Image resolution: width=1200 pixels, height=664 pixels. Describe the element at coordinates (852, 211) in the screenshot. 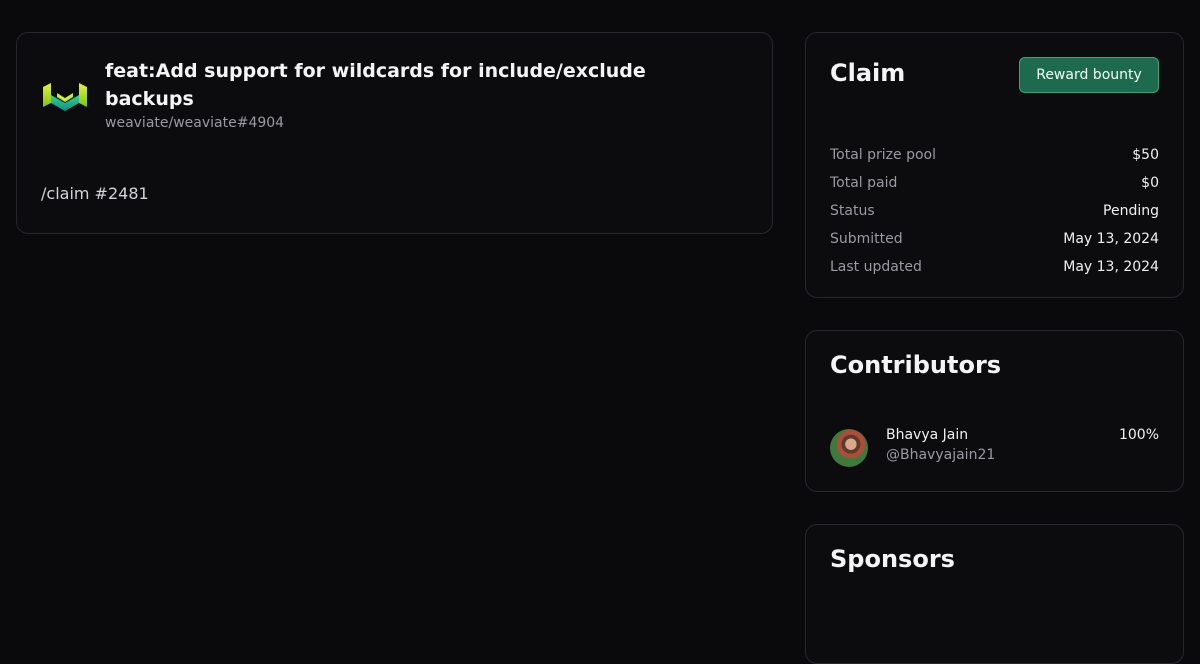

I see `stat-label: Status` at that location.